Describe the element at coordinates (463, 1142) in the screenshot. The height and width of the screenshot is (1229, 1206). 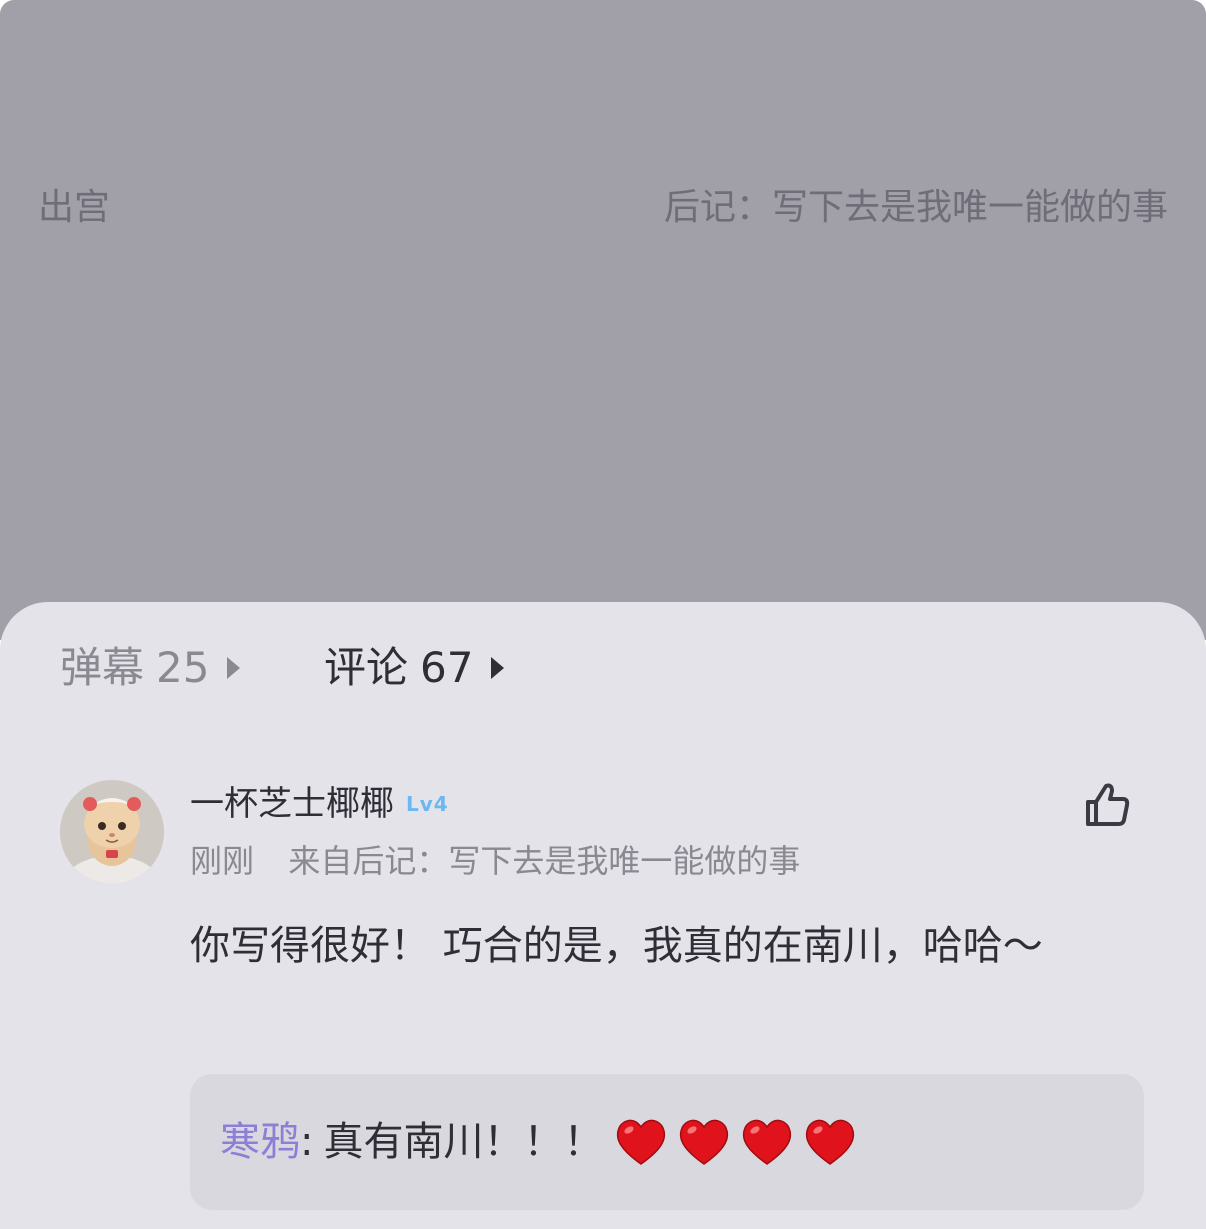
I see `reply-text: 真有南川！！！` at that location.